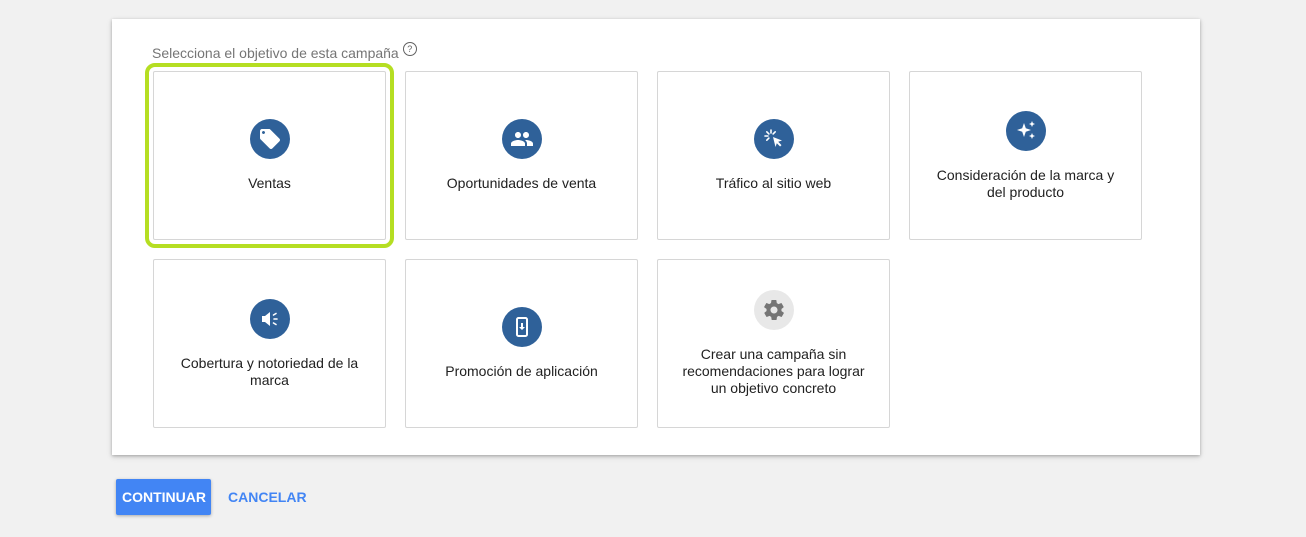 The width and height of the screenshot is (1306, 537). I want to click on tag-icon, so click(269, 139).